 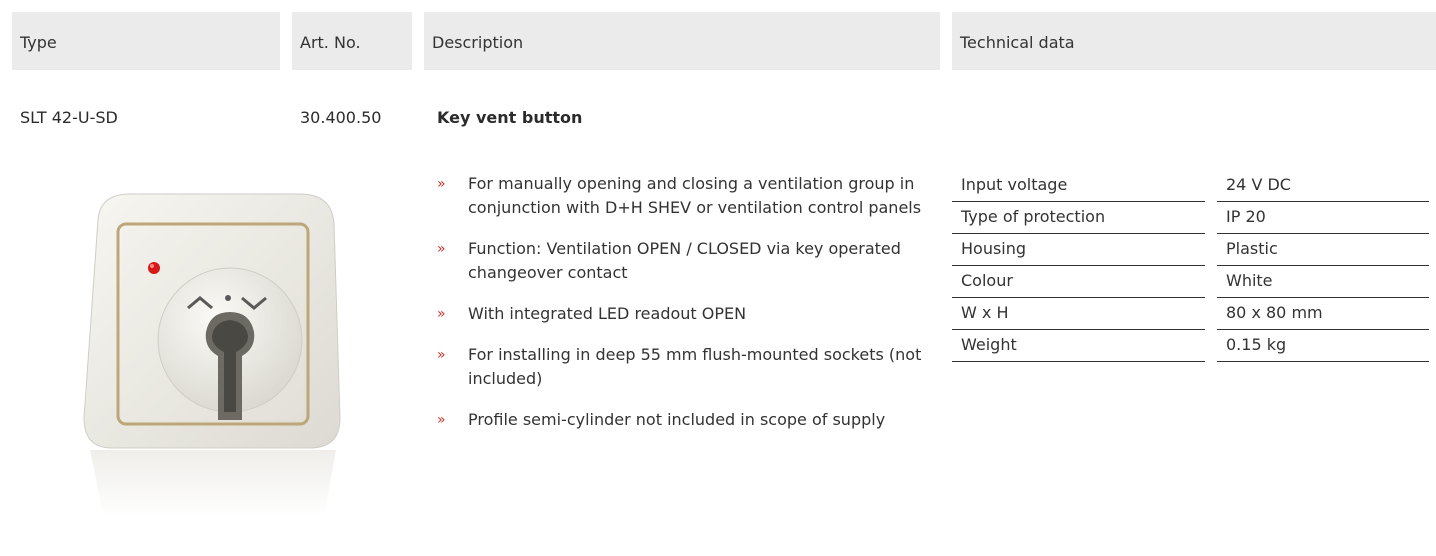 I want to click on header-description: Description, so click(x=682, y=41).